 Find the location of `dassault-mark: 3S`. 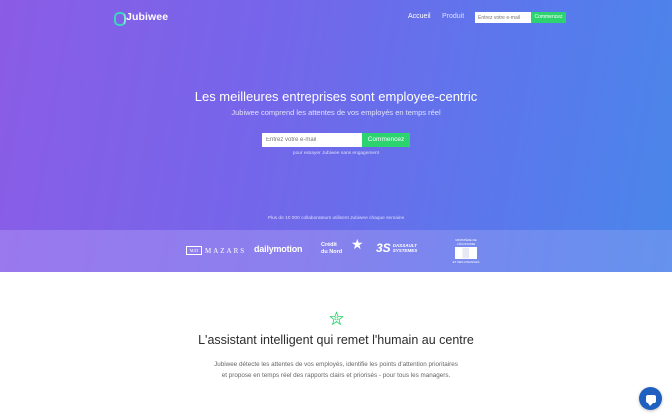

dassault-mark: 3S is located at coordinates (383, 248).